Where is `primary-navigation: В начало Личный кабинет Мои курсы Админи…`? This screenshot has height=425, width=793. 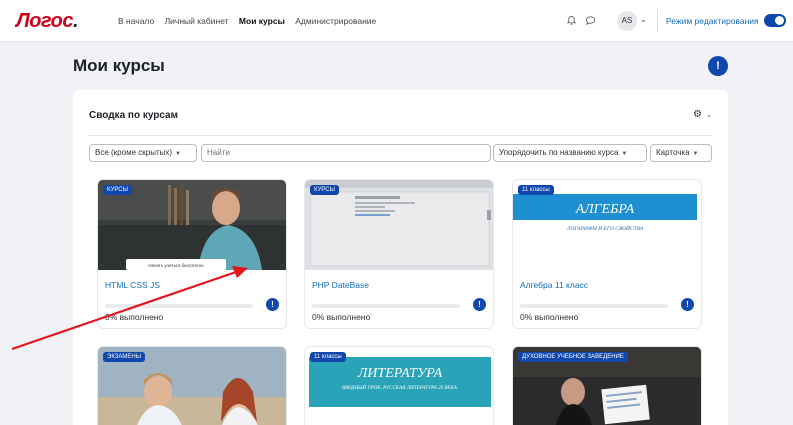 primary-navigation: В начало Личный кабинет Мои курсы Админи… is located at coordinates (251, 21).